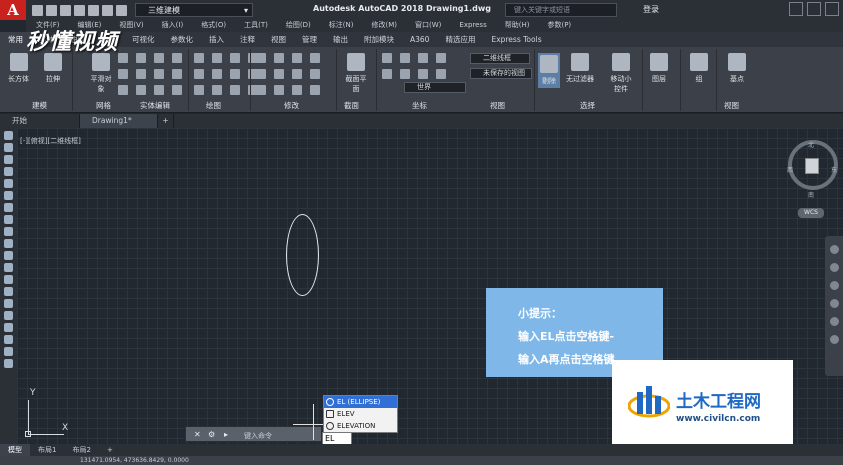 This screenshot has width=843, height=465. I want to click on point-icon, so click(8, 291).